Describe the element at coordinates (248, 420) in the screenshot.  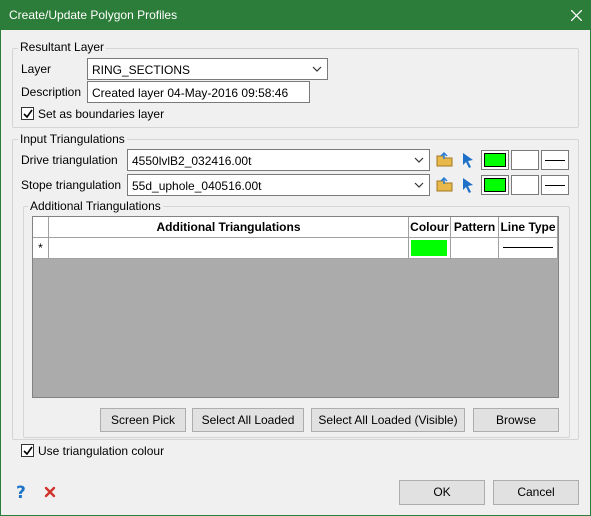
I see `select-all-loaded-button: Select All Loaded` at that location.